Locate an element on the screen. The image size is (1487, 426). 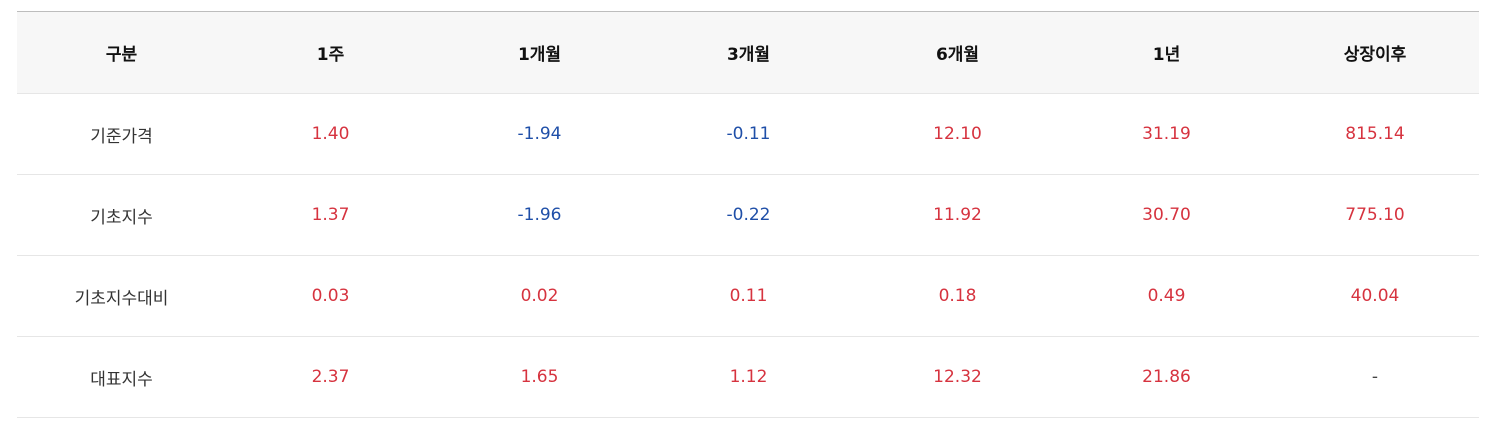
table-cell: 11.92 is located at coordinates (957, 215).